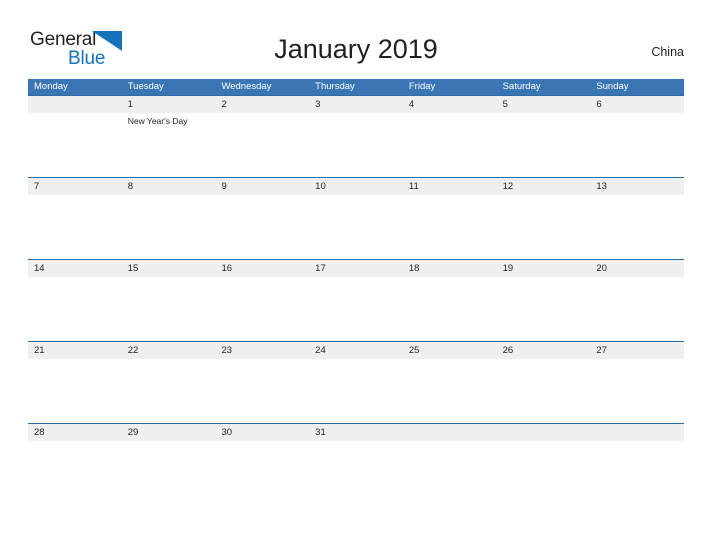 The width and height of the screenshot is (712, 550). I want to click on week-row: 28 29 30 31, so click(356, 464).